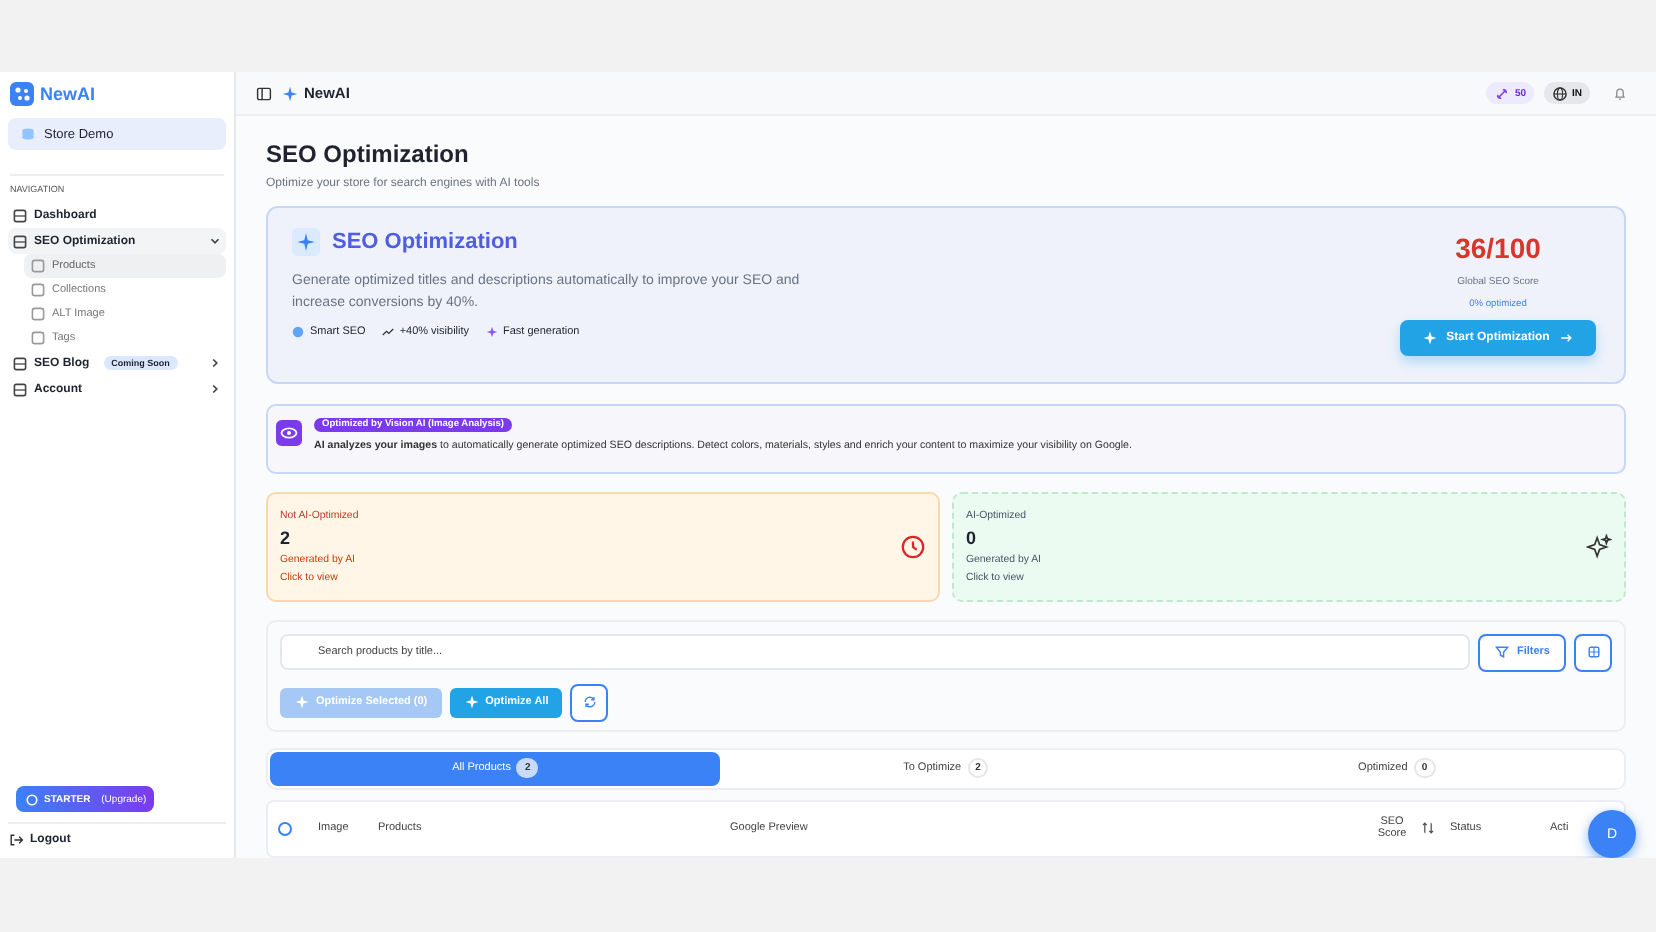 This screenshot has height=932, width=1656. Describe the element at coordinates (68, 94) in the screenshot. I see `brand-name: NewAI` at that location.